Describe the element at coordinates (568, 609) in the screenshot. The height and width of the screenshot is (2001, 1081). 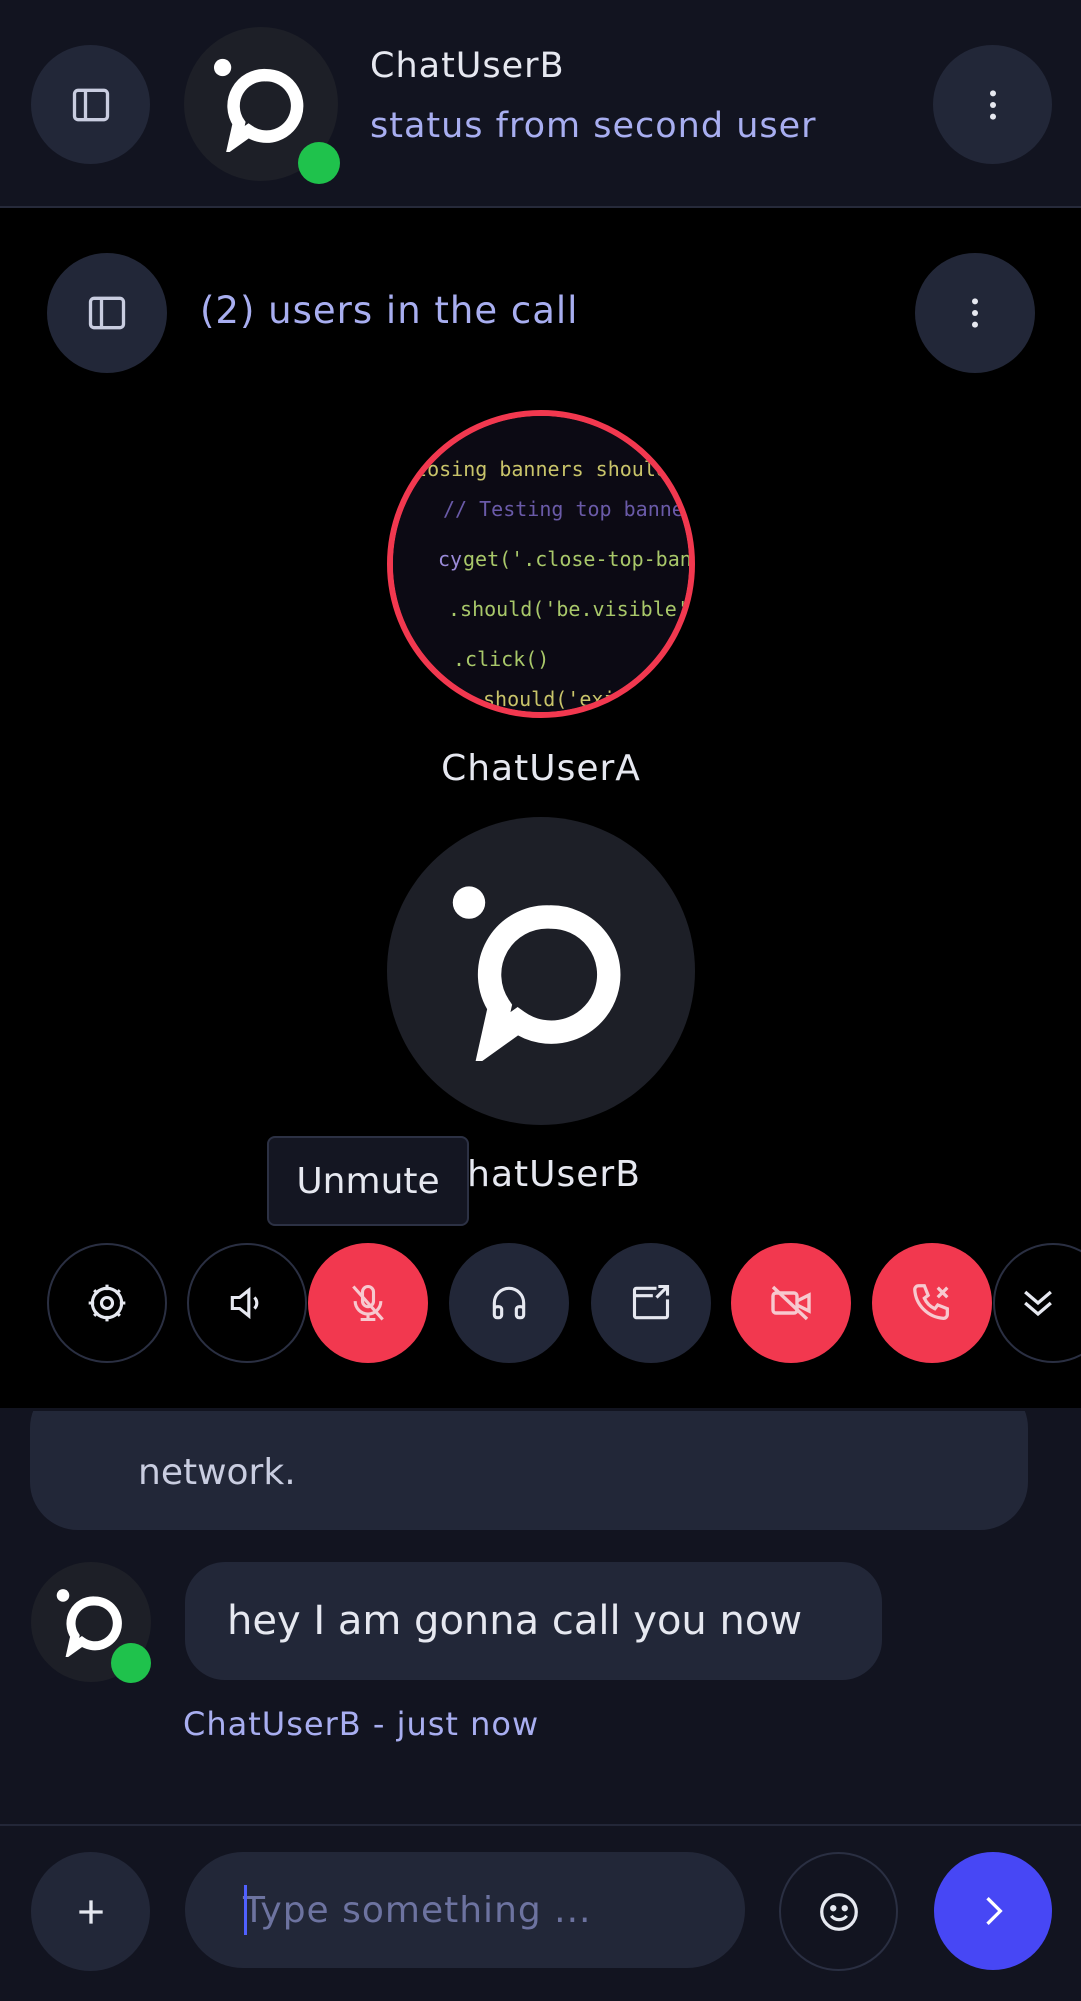
I see `svg-text: .should('be.visible')` at that location.